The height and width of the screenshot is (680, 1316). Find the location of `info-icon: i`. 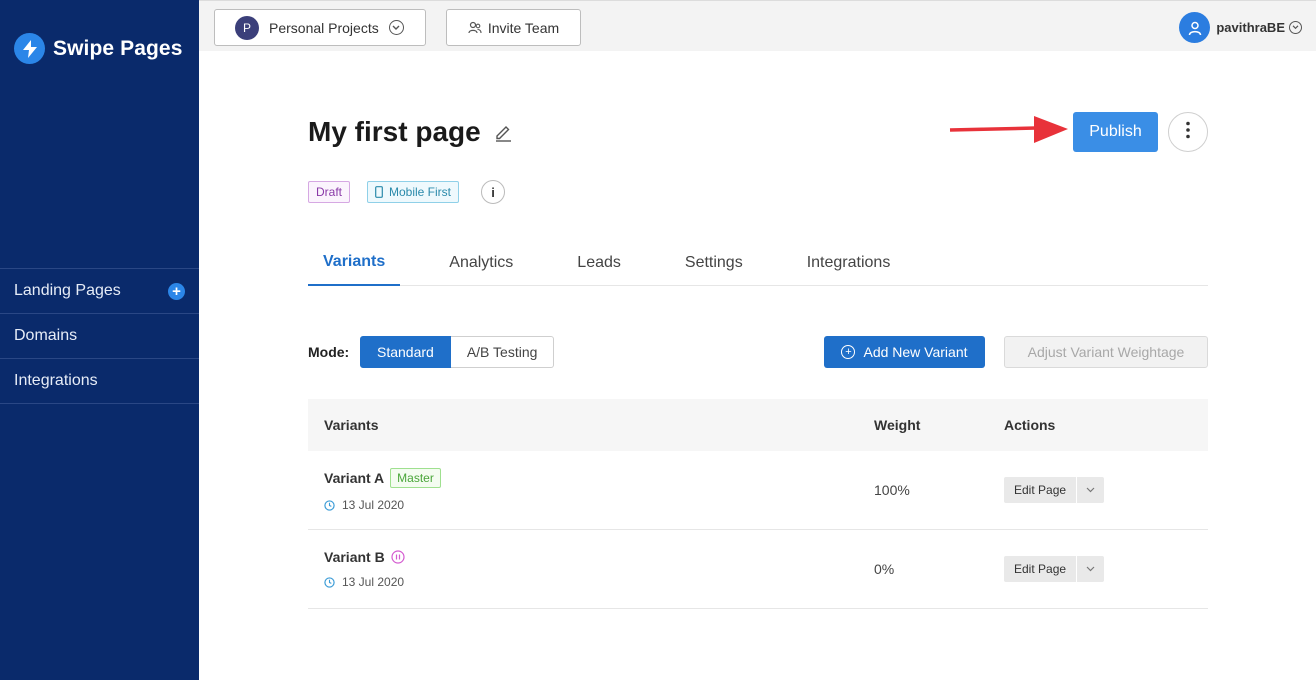

info-icon: i is located at coordinates (493, 192).